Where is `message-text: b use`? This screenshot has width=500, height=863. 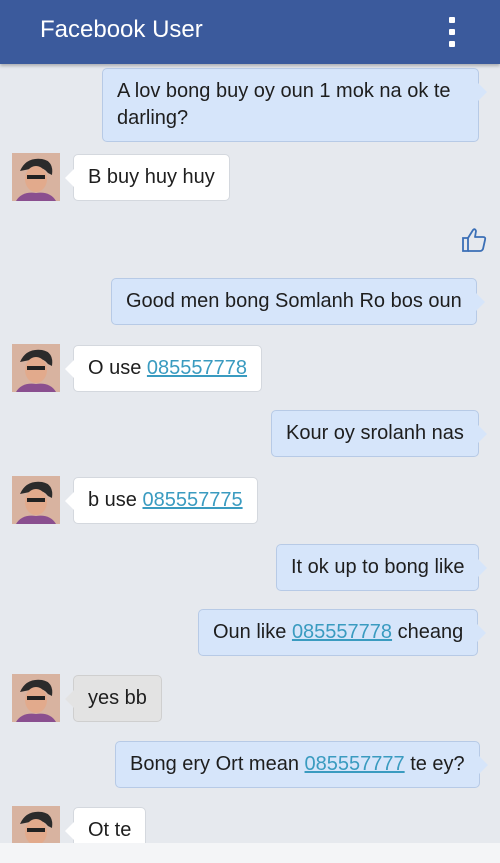
message-text: b use is located at coordinates (115, 500).